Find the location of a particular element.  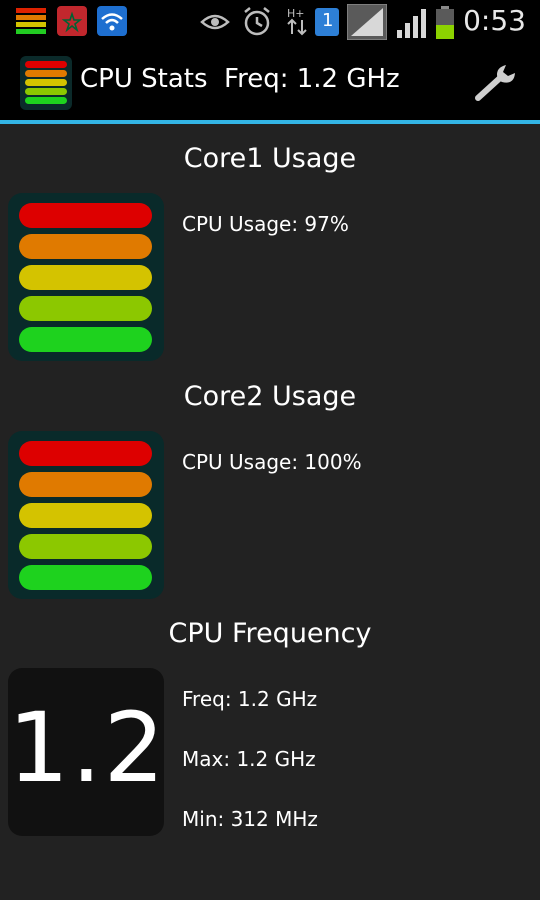

action-bar: CPU Stats Freq: 1.2 GHz is located at coordinates (270, 82).